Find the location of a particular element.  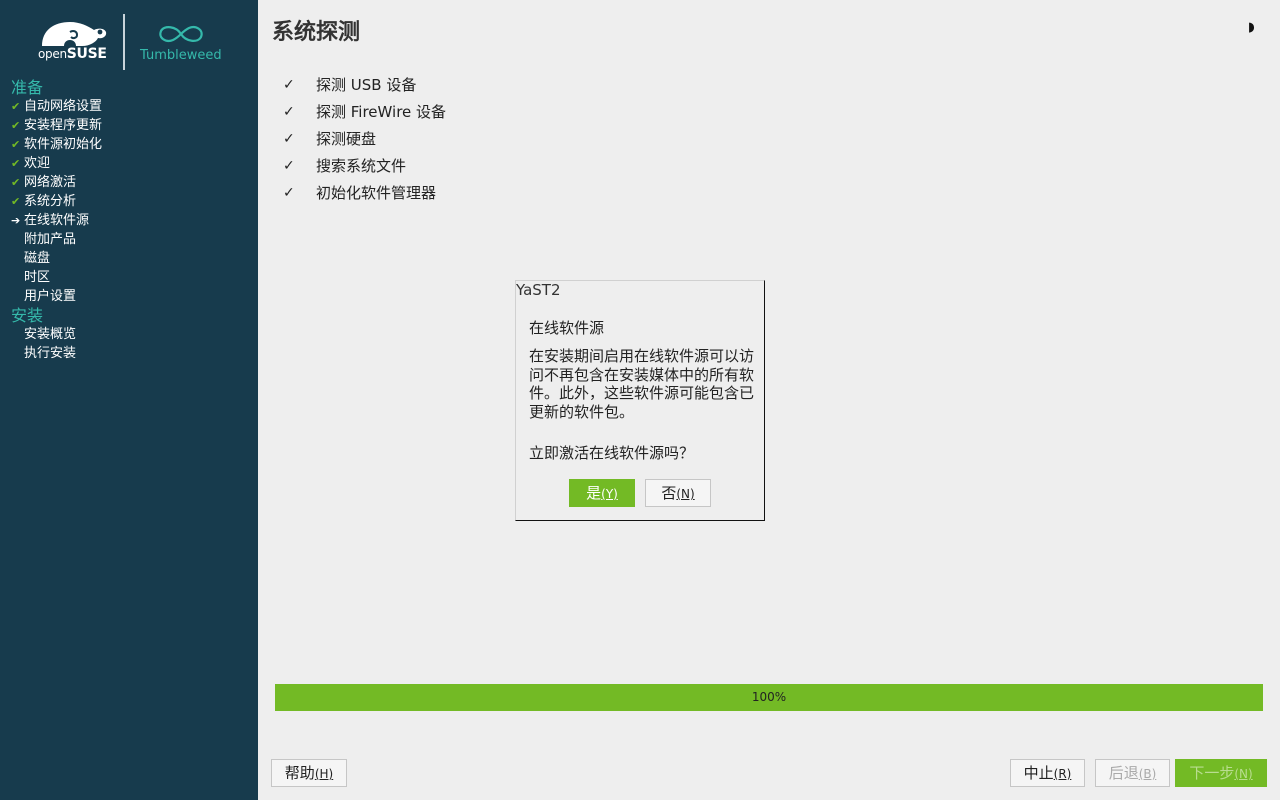

probe-item: ✓ 搜索系统文件 is located at coordinates (364, 166).